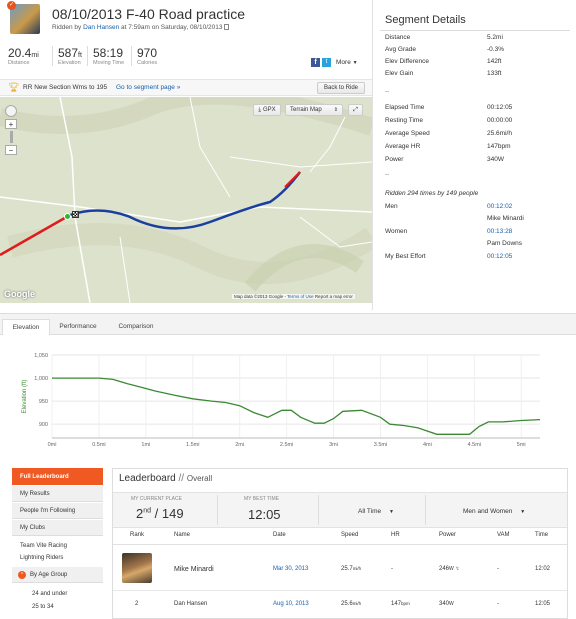 The width and height of the screenshot is (576, 619). What do you see at coordinates (14, 87) in the screenshot?
I see `trophy-icon: 🏆︎` at bounding box center [14, 87].